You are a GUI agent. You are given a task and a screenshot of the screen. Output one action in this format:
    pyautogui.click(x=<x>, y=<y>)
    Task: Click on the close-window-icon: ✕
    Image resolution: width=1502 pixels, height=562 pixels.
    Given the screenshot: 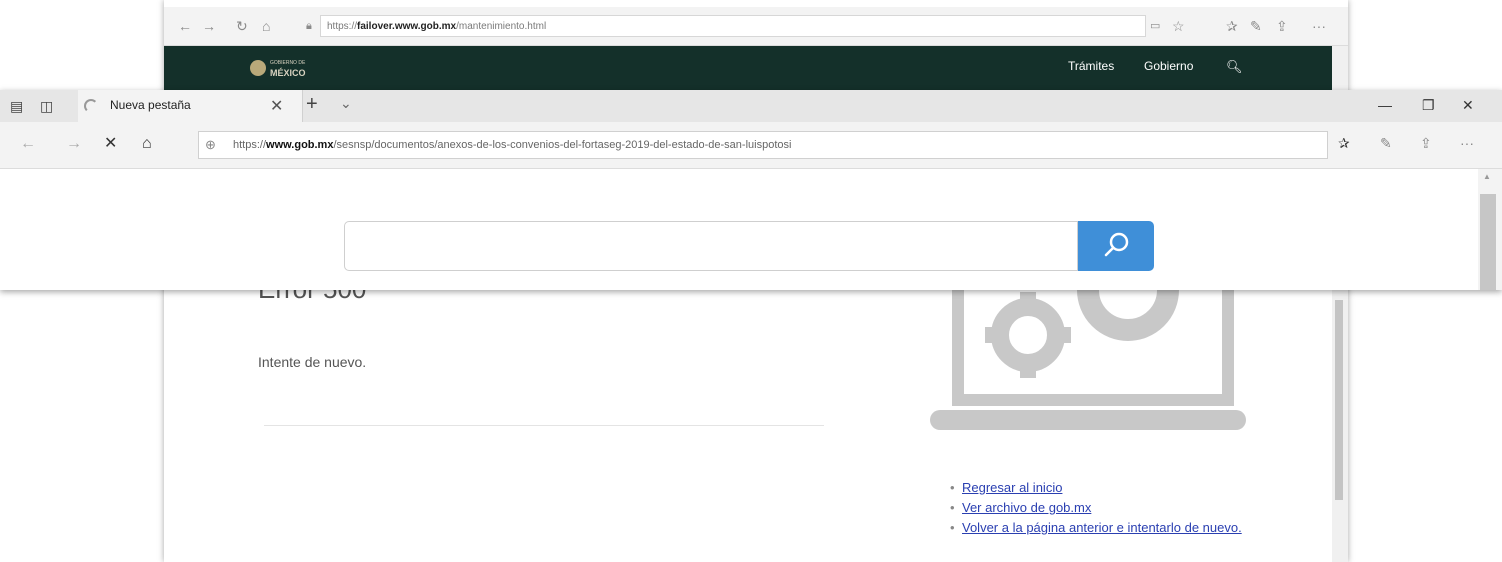 What is the action you would take?
    pyautogui.click(x=1468, y=105)
    